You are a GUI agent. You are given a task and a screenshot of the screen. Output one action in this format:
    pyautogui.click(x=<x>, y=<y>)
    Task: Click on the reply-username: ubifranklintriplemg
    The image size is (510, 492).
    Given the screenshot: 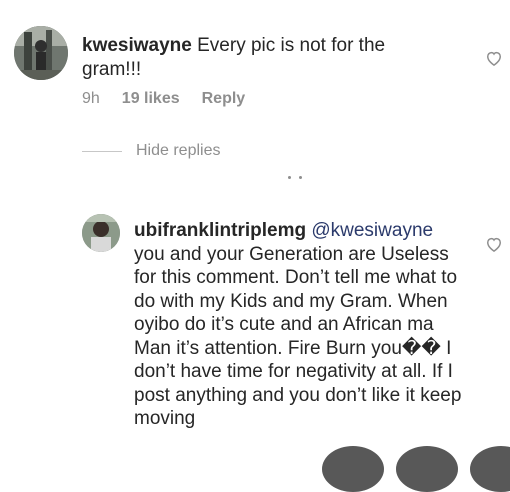 What is the action you would take?
    pyautogui.click(x=220, y=230)
    